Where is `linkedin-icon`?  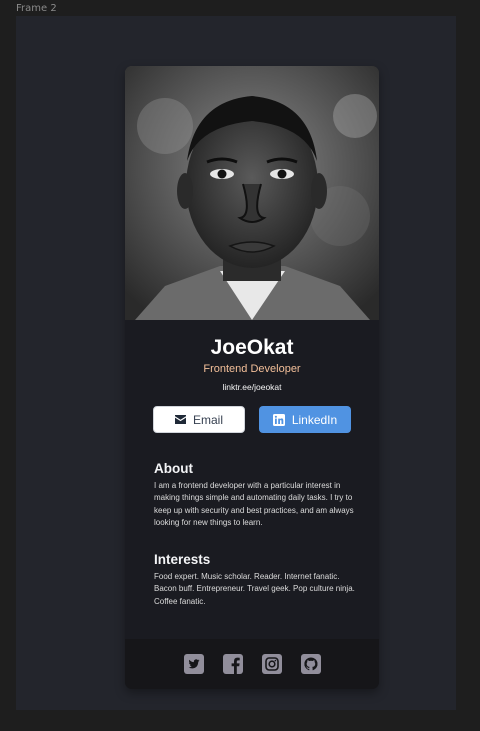 linkedin-icon is located at coordinates (278, 419).